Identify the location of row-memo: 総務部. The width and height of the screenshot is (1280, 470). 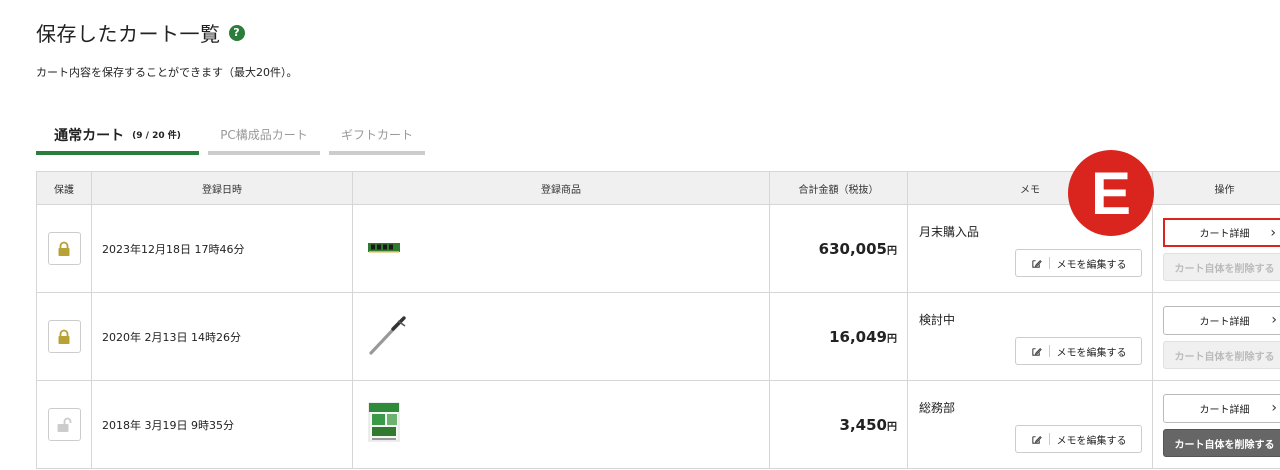
(937, 408).